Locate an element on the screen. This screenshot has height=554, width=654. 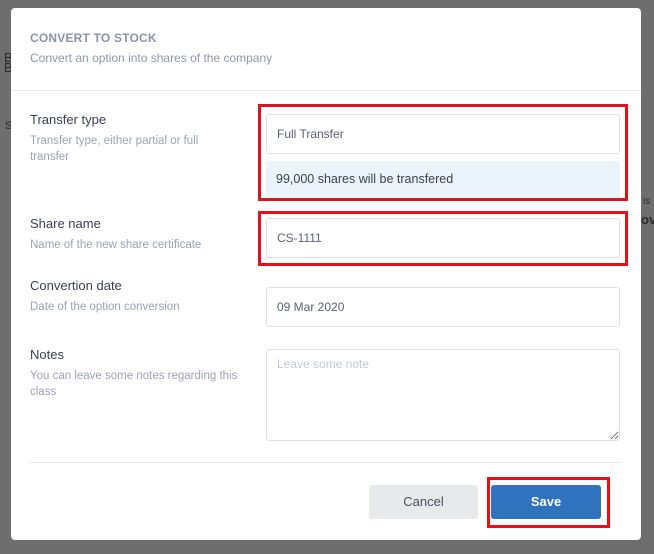
share-name-input is located at coordinates (443, 238).